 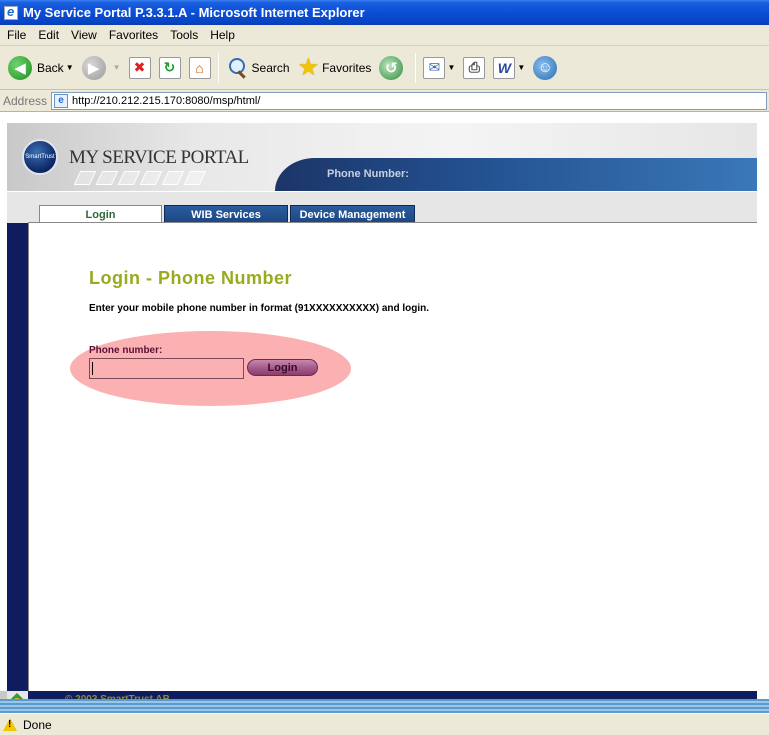 What do you see at coordinates (20, 67) in the screenshot?
I see `back-icon: ◀` at bounding box center [20, 67].